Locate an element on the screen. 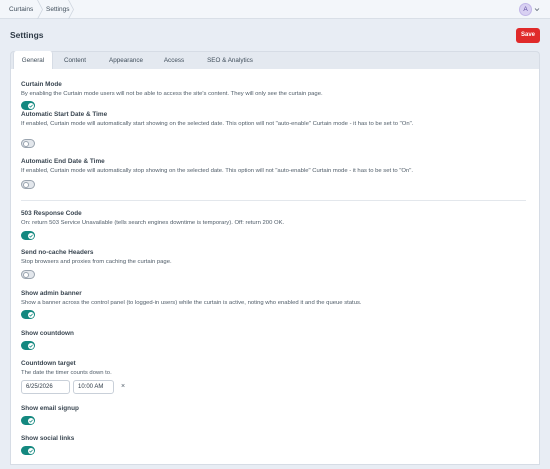 This screenshot has height=469, width=550. field-email-signup: Show email signup is located at coordinates (273, 415).